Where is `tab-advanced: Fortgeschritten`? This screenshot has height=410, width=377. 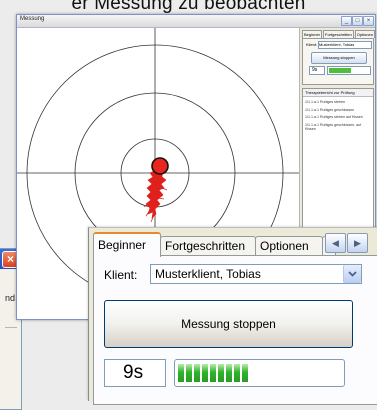
tab-advanced: Fortgeschritten is located at coordinates (208, 245).